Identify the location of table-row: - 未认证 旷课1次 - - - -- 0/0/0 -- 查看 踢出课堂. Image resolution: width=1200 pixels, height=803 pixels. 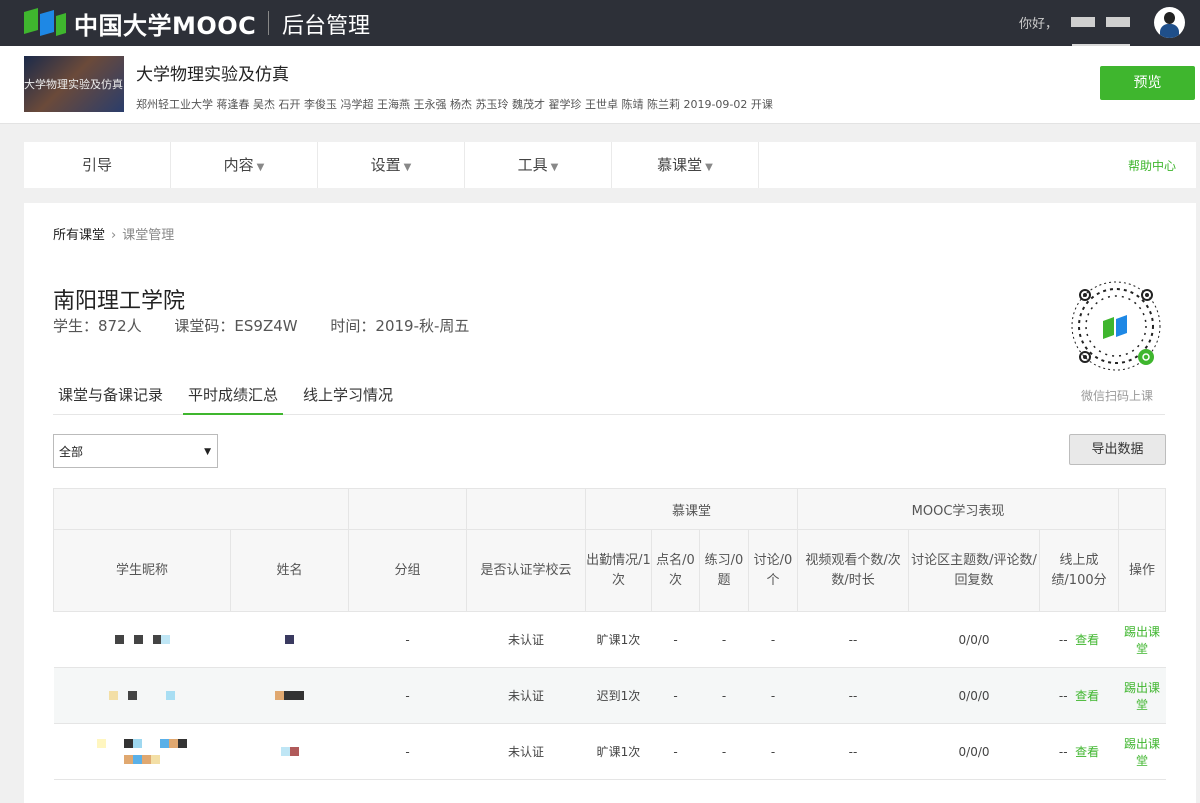
(609, 751).